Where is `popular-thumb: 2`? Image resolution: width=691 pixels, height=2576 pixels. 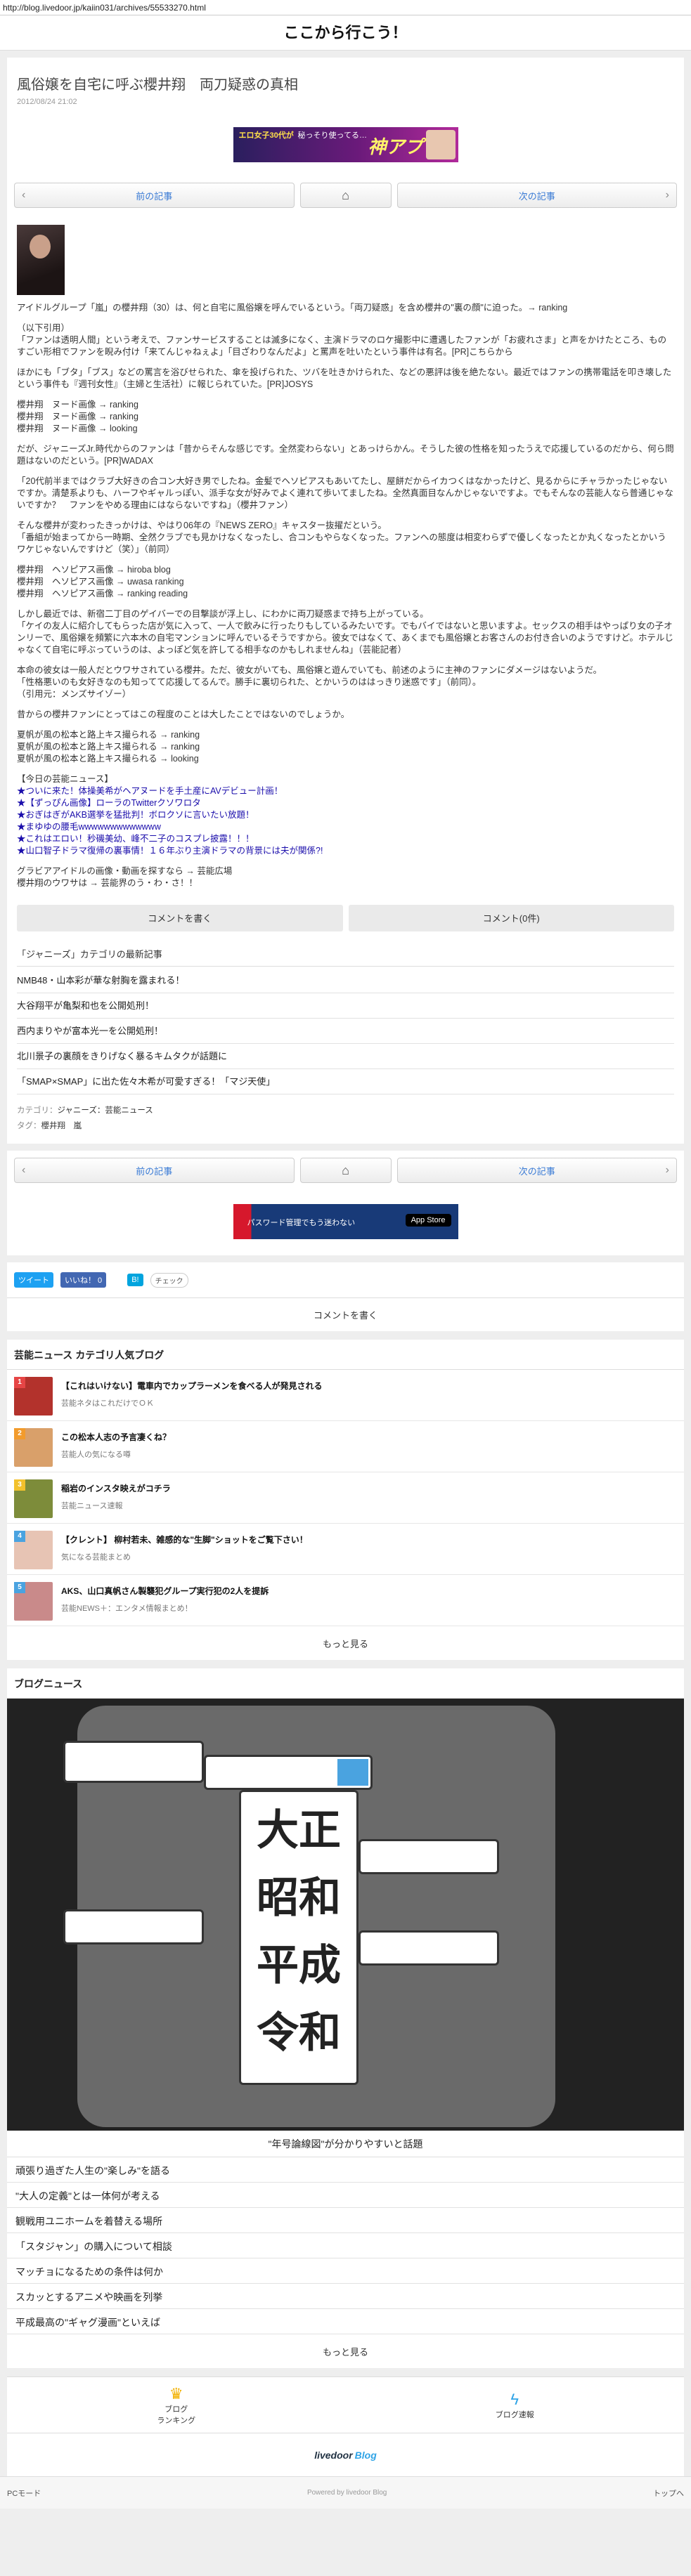
popular-thumb: 2 is located at coordinates (33, 1447).